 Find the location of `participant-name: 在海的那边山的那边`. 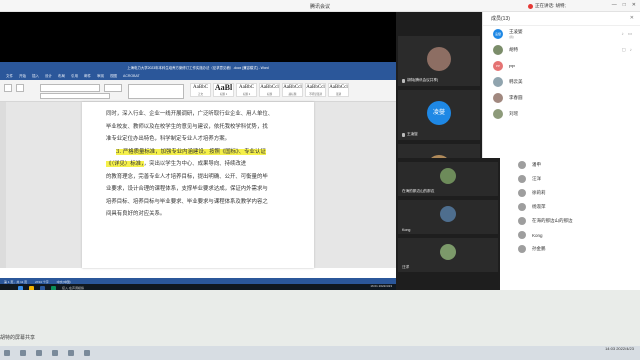

participant-name: 在海的那边山的那边 is located at coordinates (552, 220).